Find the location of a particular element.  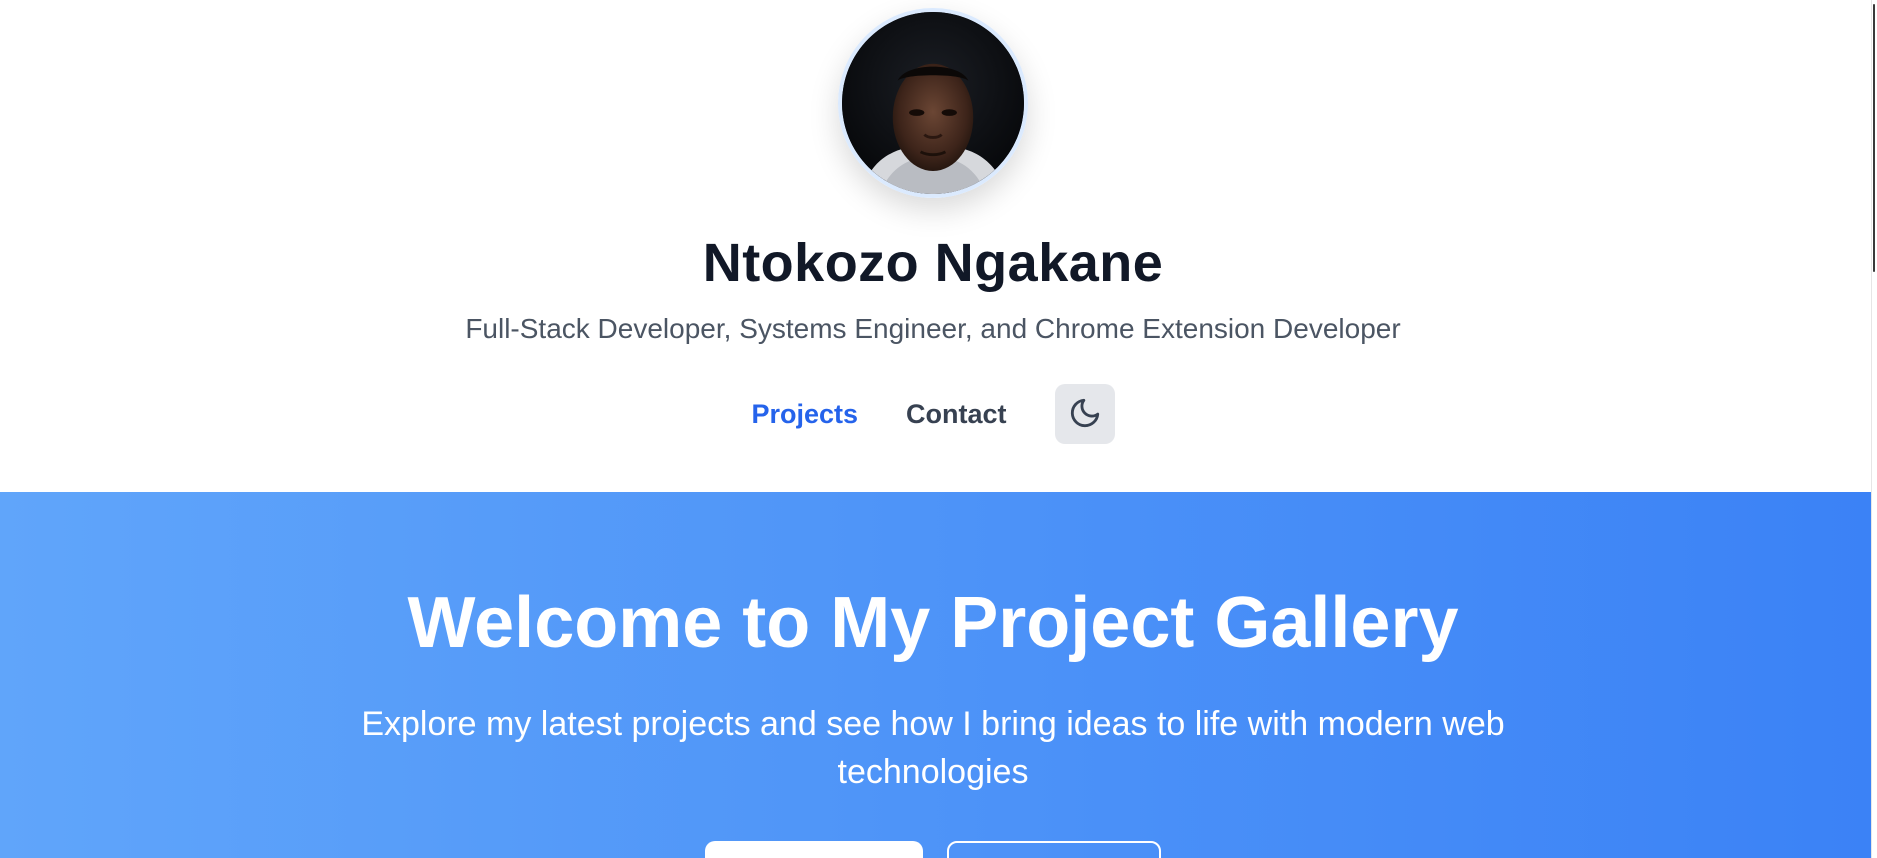

profile-photo-icon is located at coordinates (933, 103).